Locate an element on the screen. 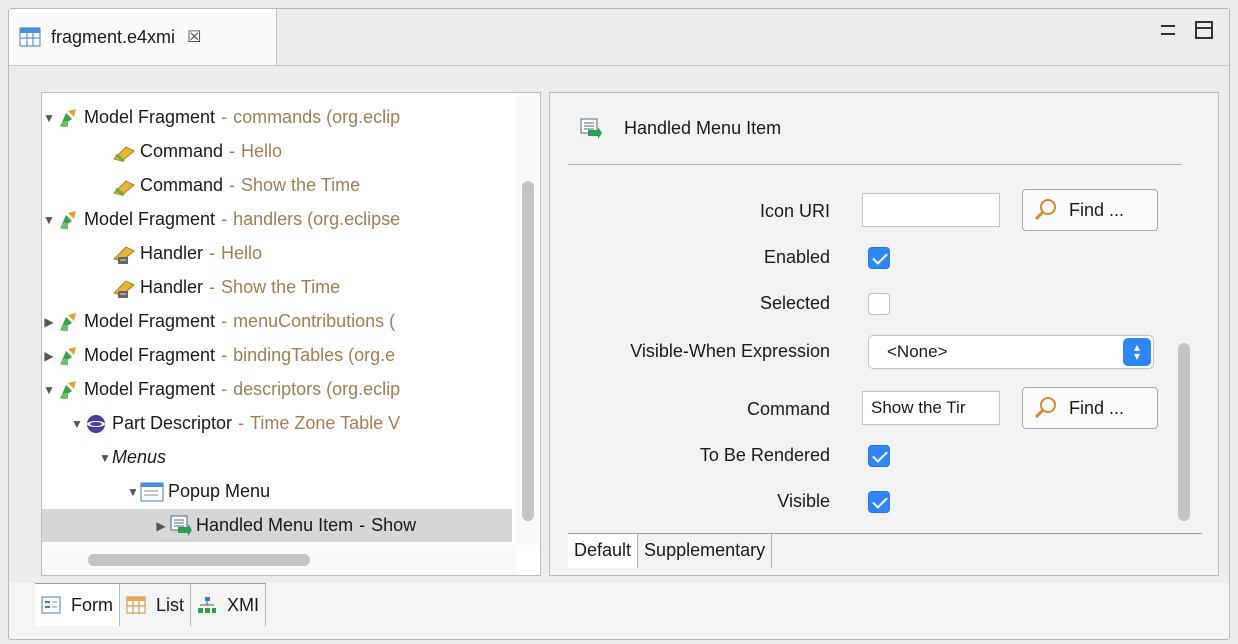  editor-tab: fragment.e4xmi ☒ is located at coordinates (143, 37).